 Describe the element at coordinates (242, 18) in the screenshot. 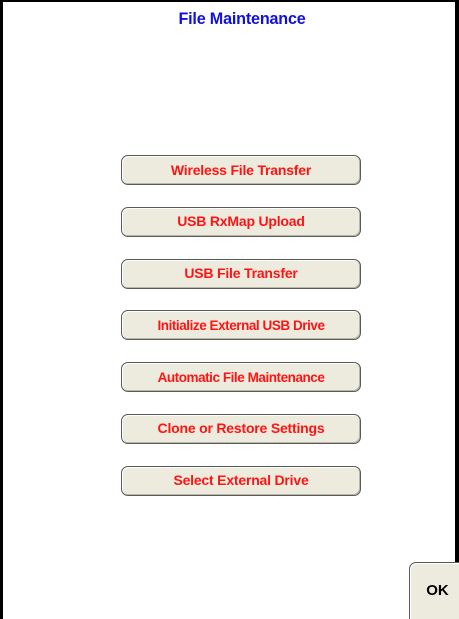

I see `page-title: File Maintenance` at that location.